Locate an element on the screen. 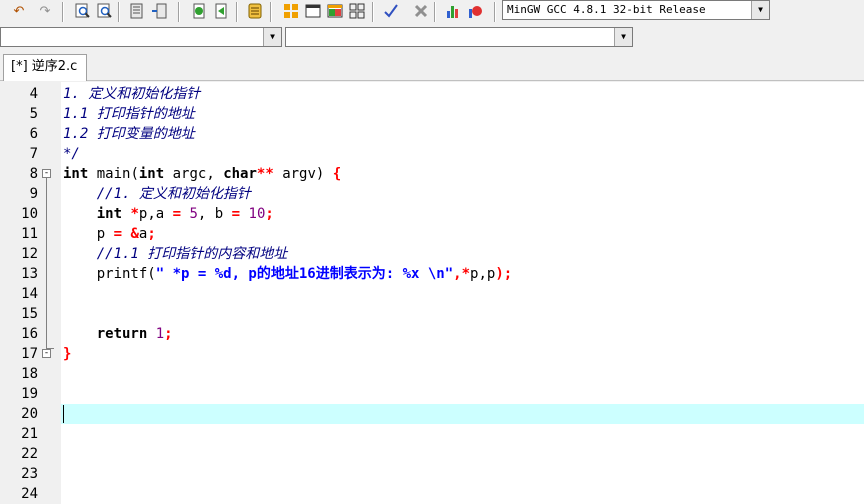 This screenshot has width=864, height=504. code-line: int *p,a = 5, b = 10; is located at coordinates (168, 214).